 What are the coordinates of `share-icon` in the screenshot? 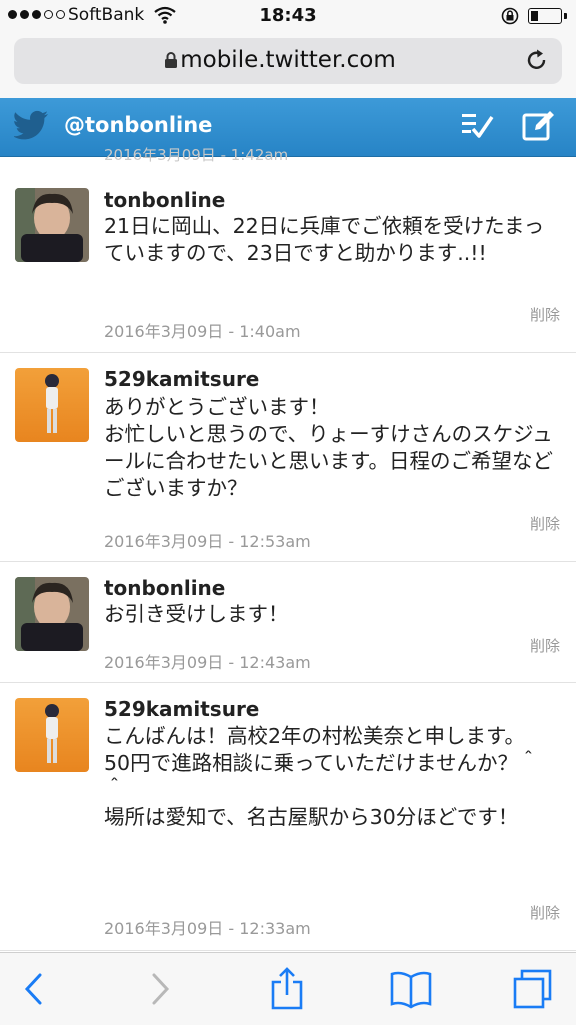 It's located at (287, 991).